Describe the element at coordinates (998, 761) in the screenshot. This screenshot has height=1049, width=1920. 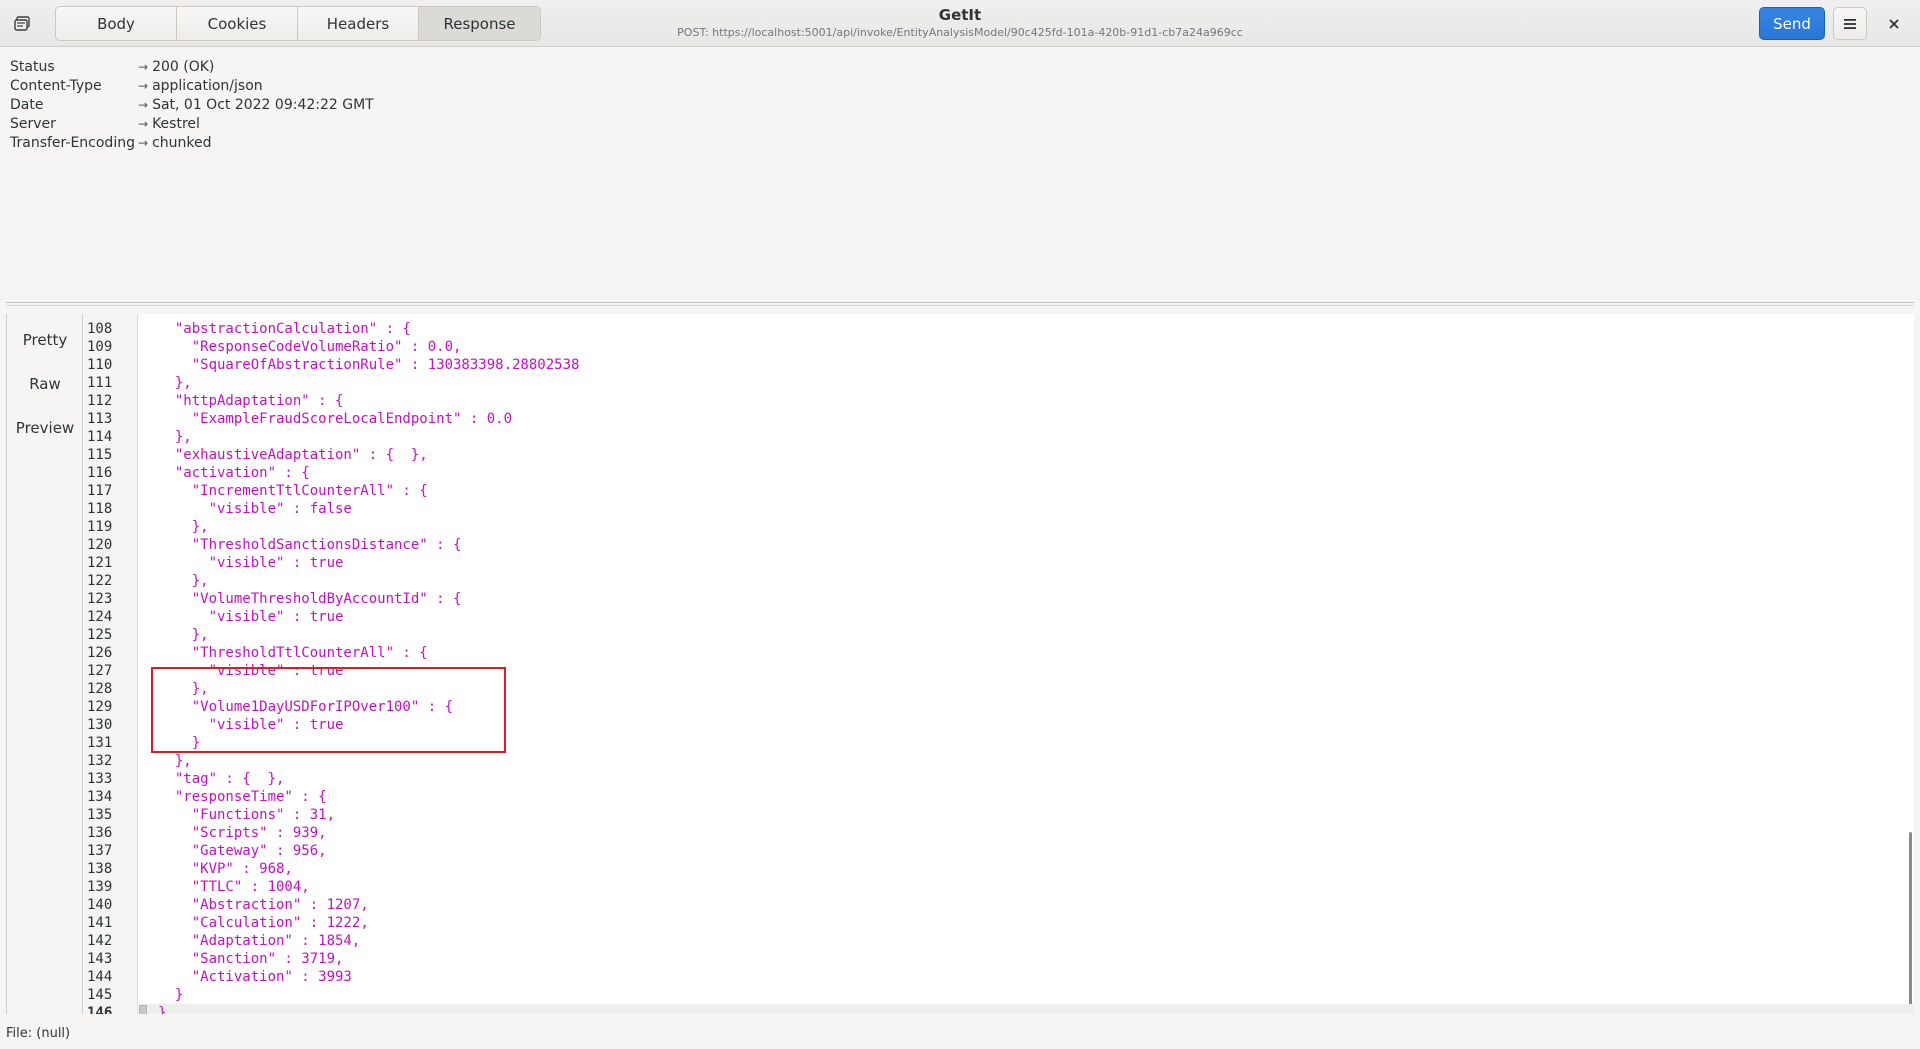
I see `code-line: 132 },` at that location.